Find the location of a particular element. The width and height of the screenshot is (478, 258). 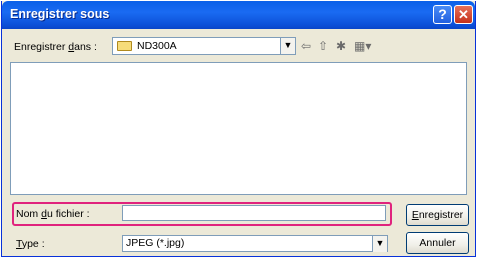

new-folder-icon: ✱ is located at coordinates (341, 46).